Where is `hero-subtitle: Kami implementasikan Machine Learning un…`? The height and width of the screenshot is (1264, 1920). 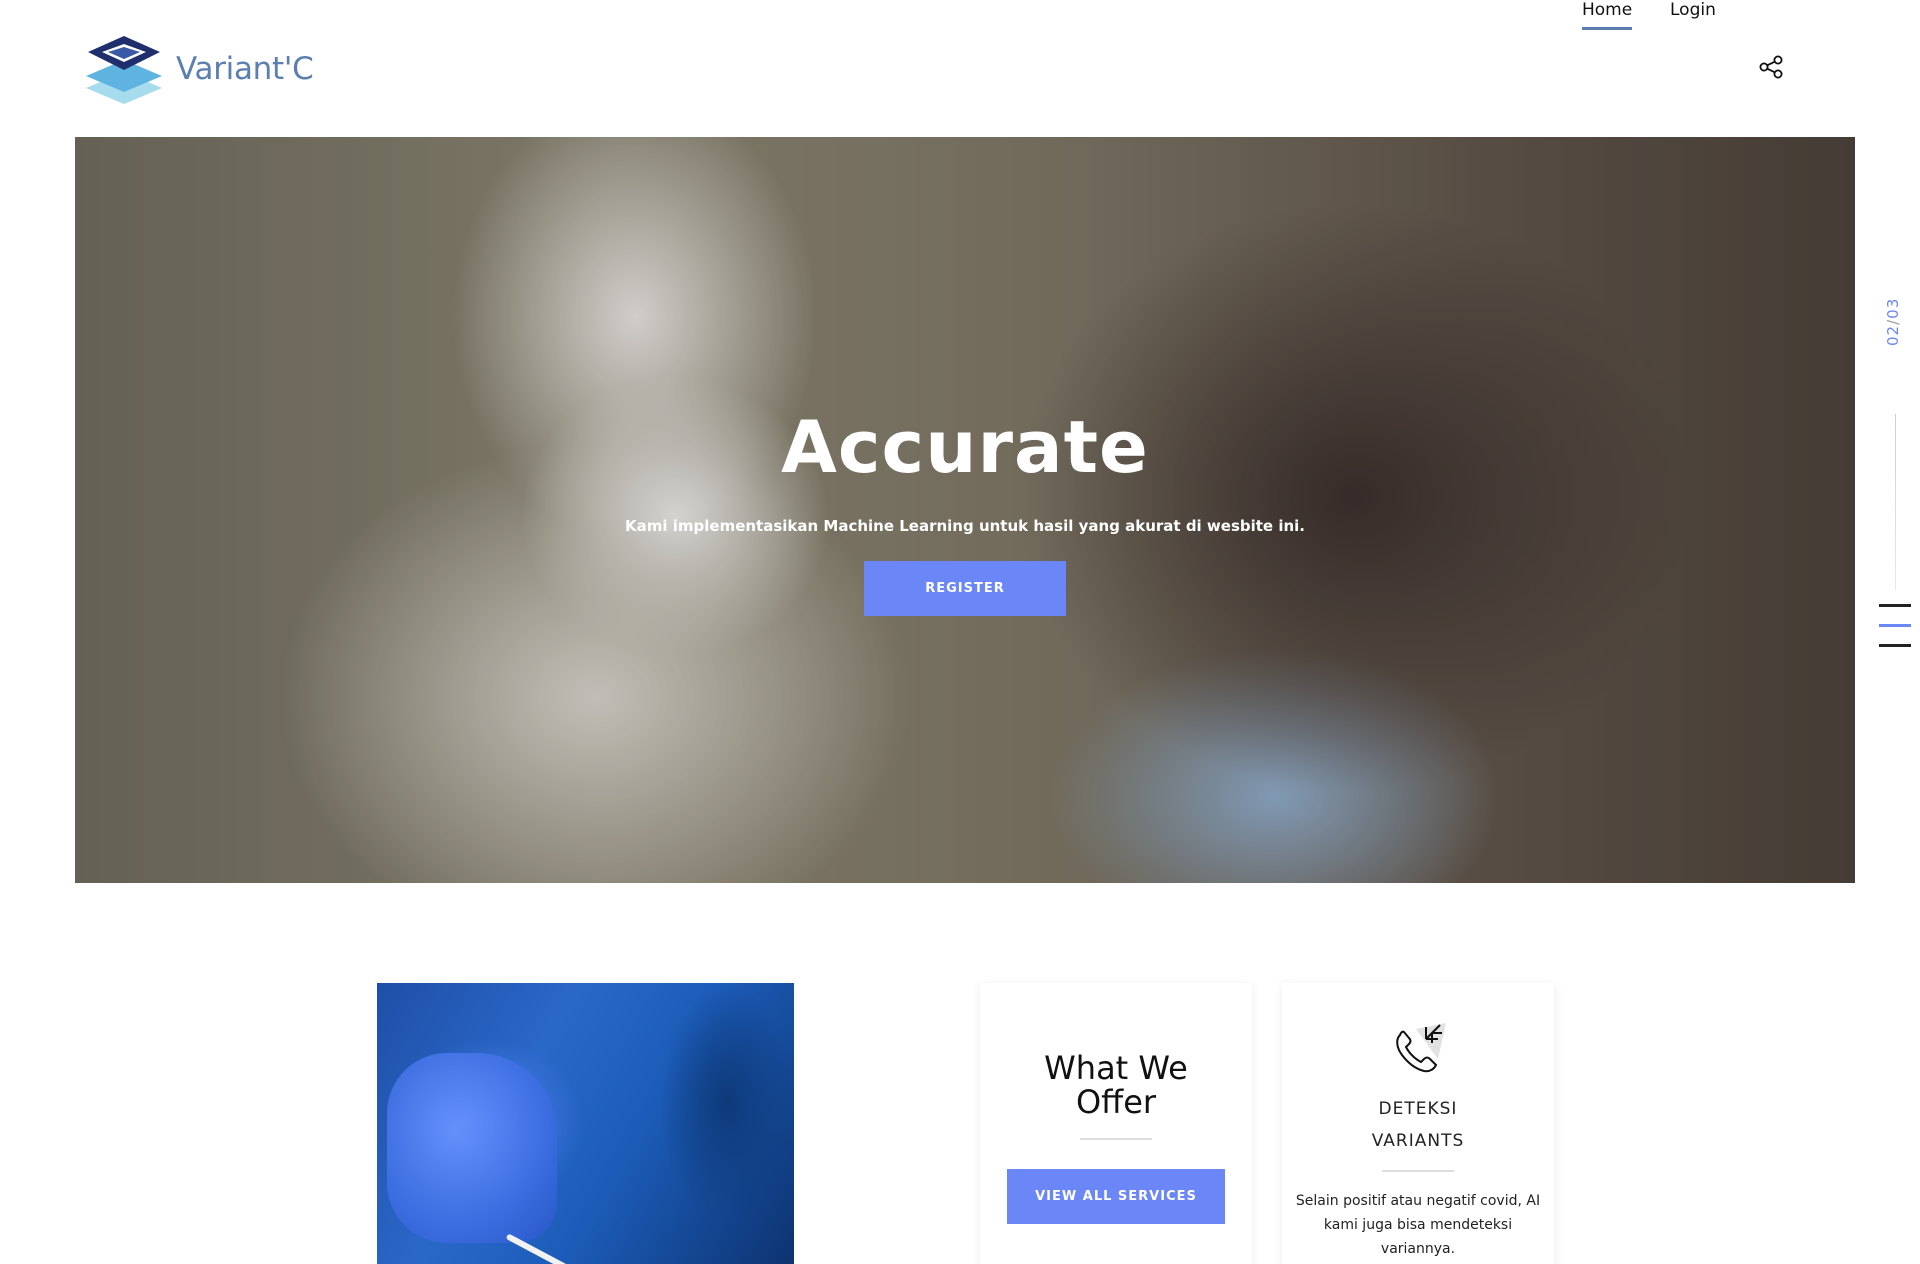
hero-subtitle: Kami implementasikan Machine Learning un… is located at coordinates (965, 526).